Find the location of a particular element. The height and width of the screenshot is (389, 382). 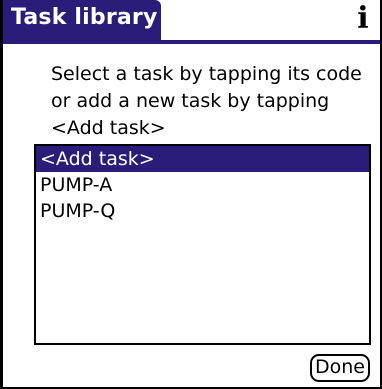

list-item-pump-a: PUMP-A is located at coordinates (202, 185).